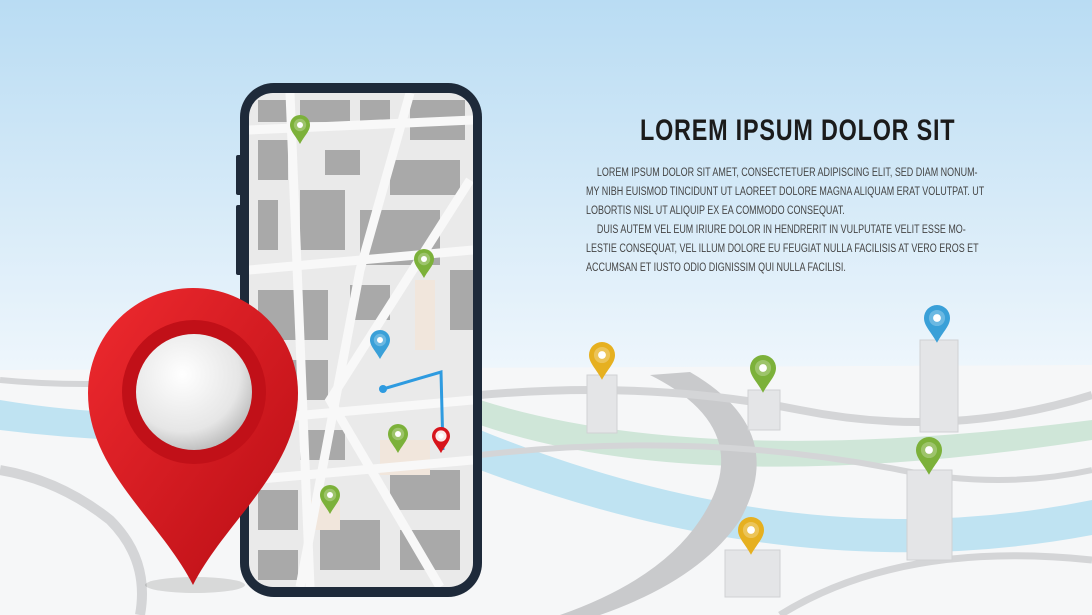 The width and height of the screenshot is (1092, 615). I want to click on heading: LOREM IPSUM DOLOR SIT, so click(798, 130).